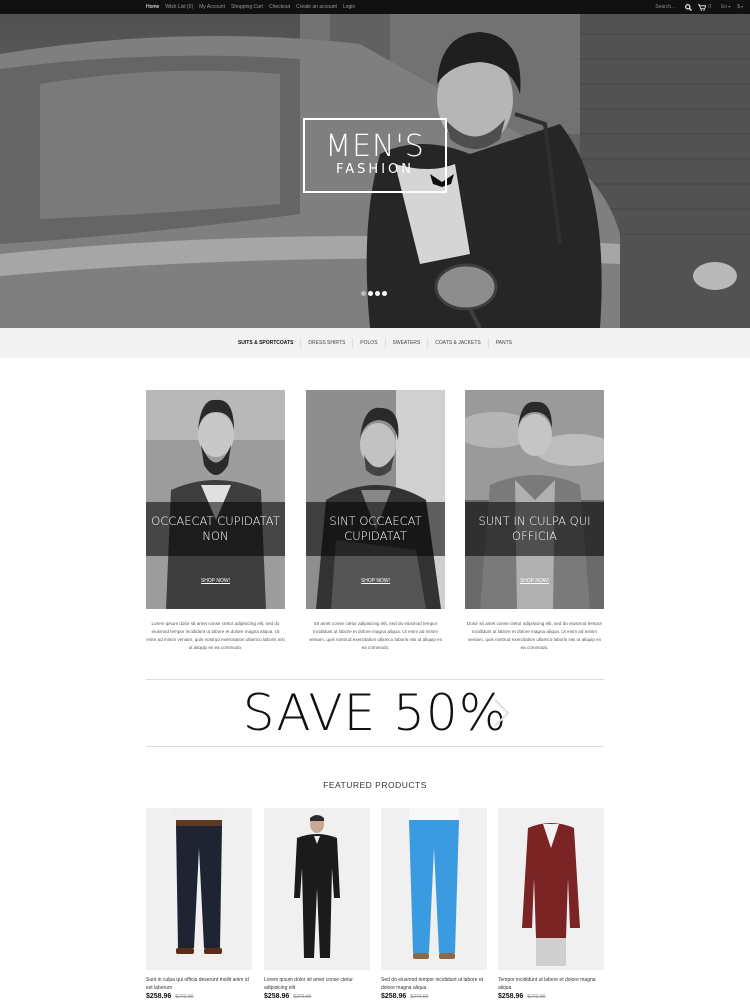  I want to click on nav-checkout: Checkout, so click(279, 7).